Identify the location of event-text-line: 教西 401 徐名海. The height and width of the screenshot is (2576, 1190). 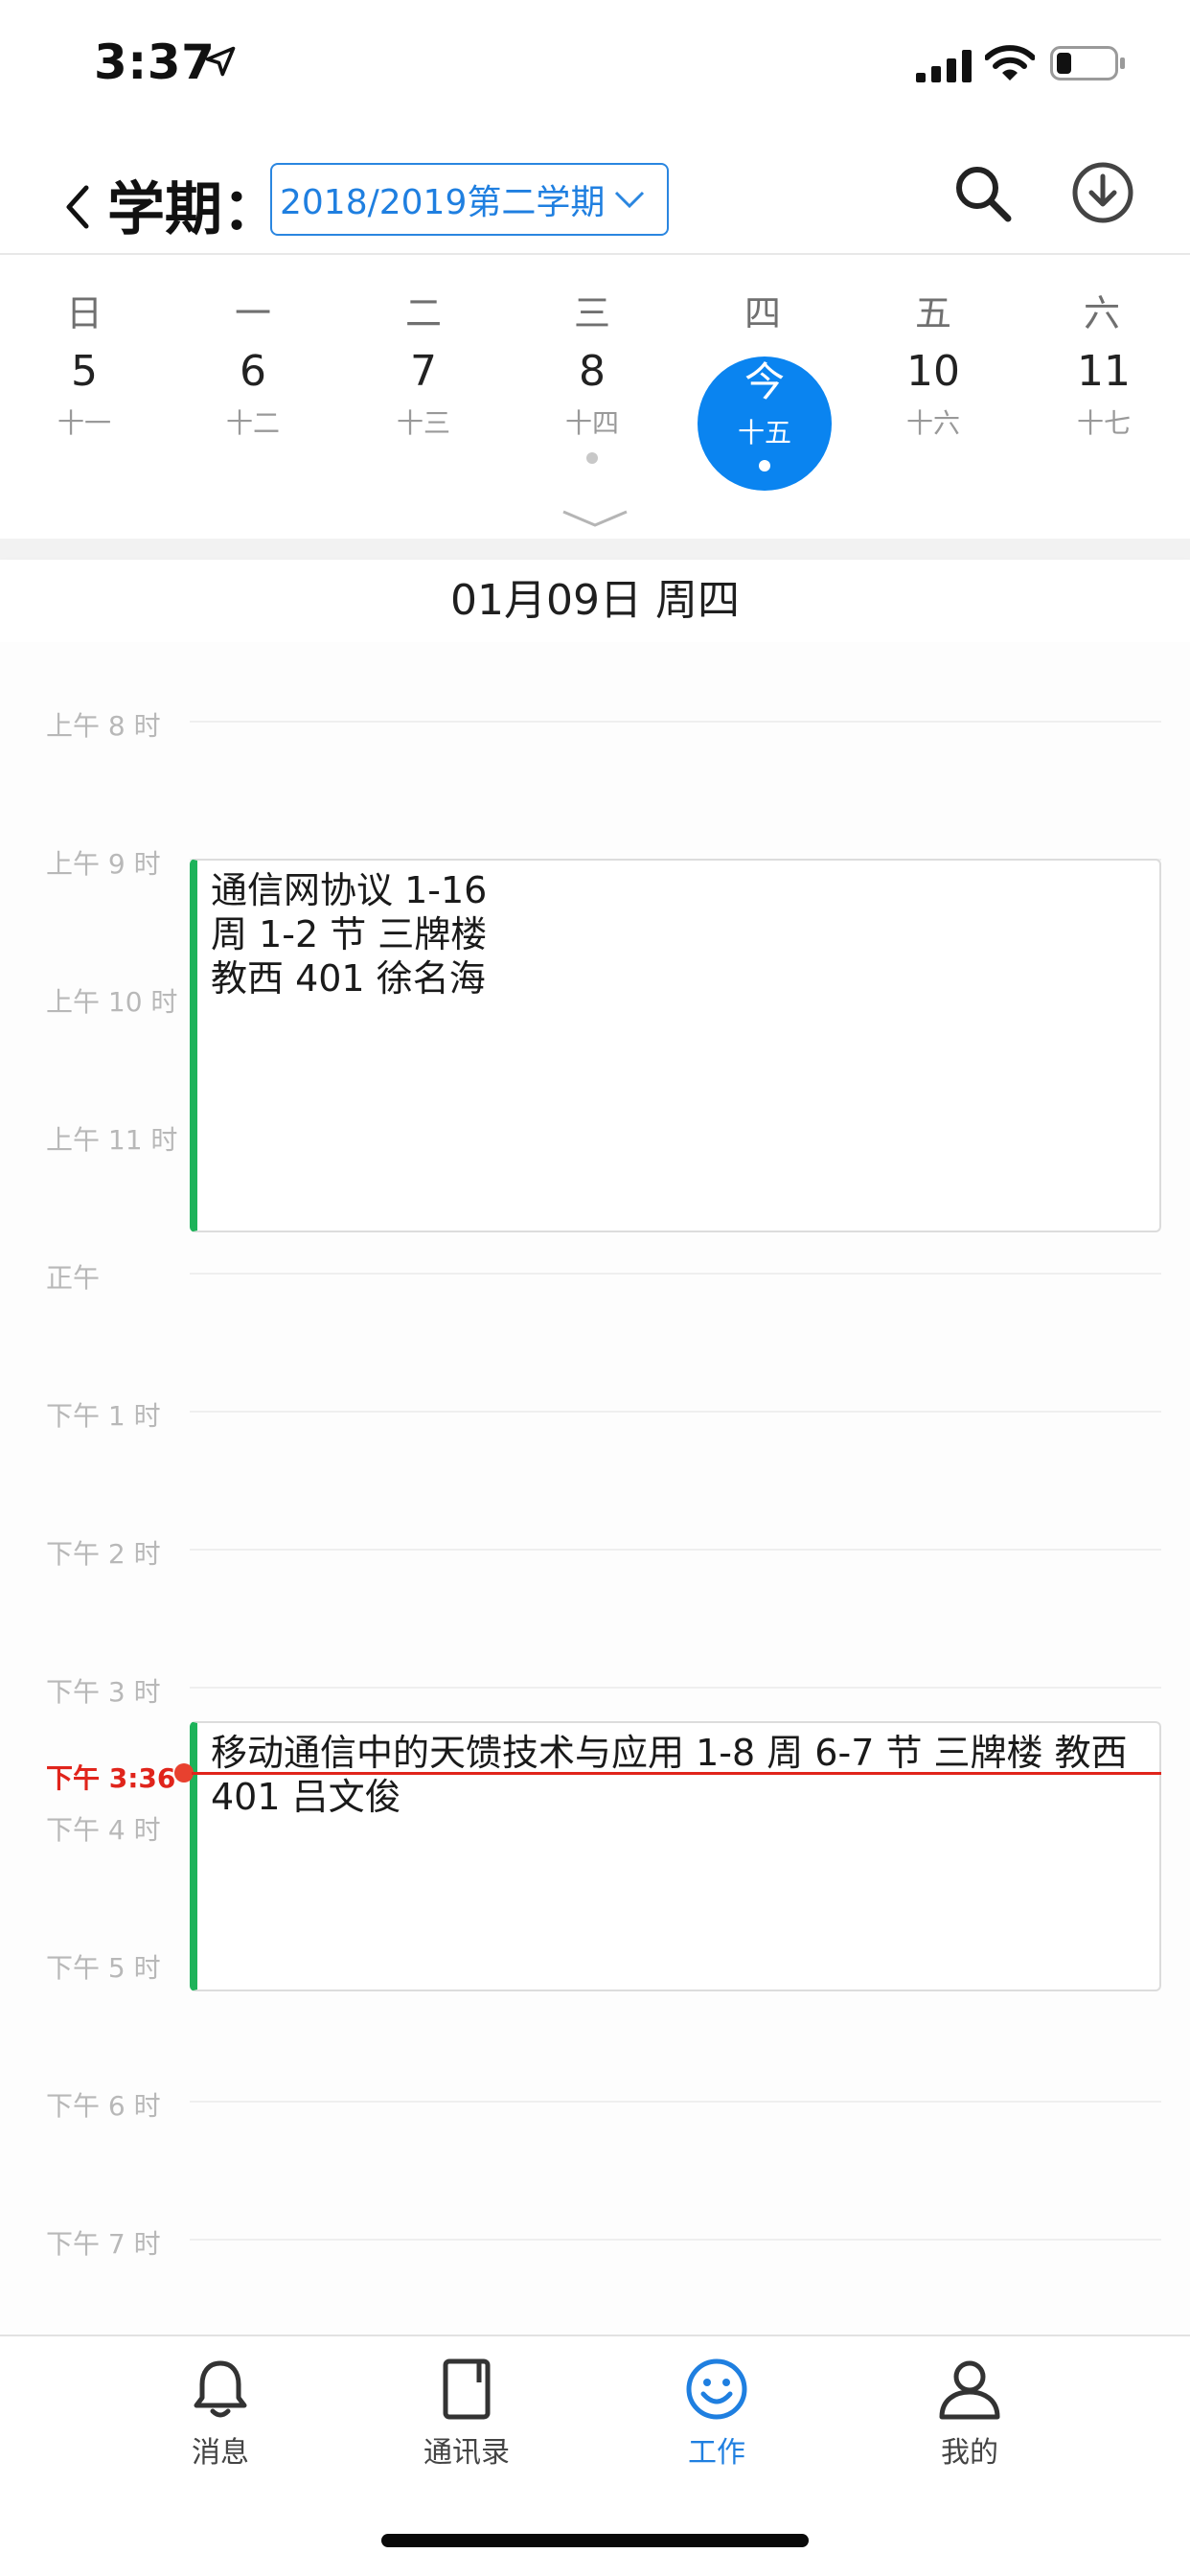
(349, 978).